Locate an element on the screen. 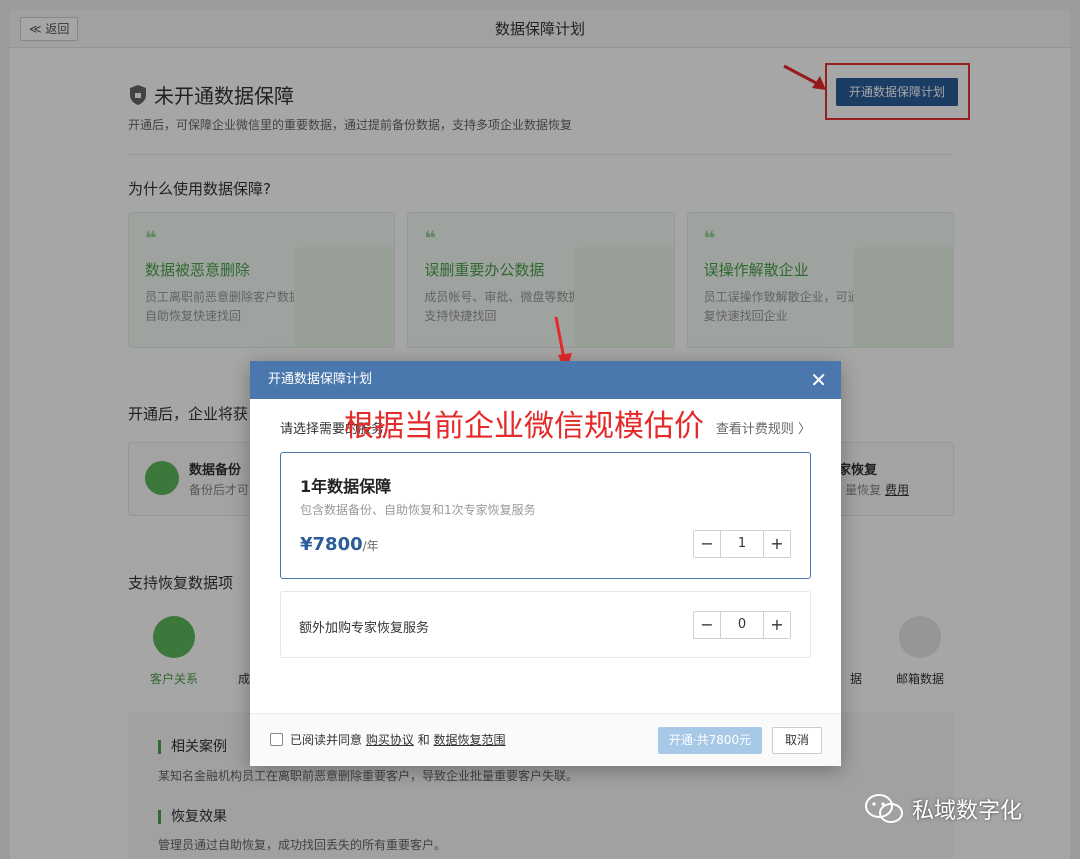  confirm-open-button: 开通·共7800元 is located at coordinates (710, 740).